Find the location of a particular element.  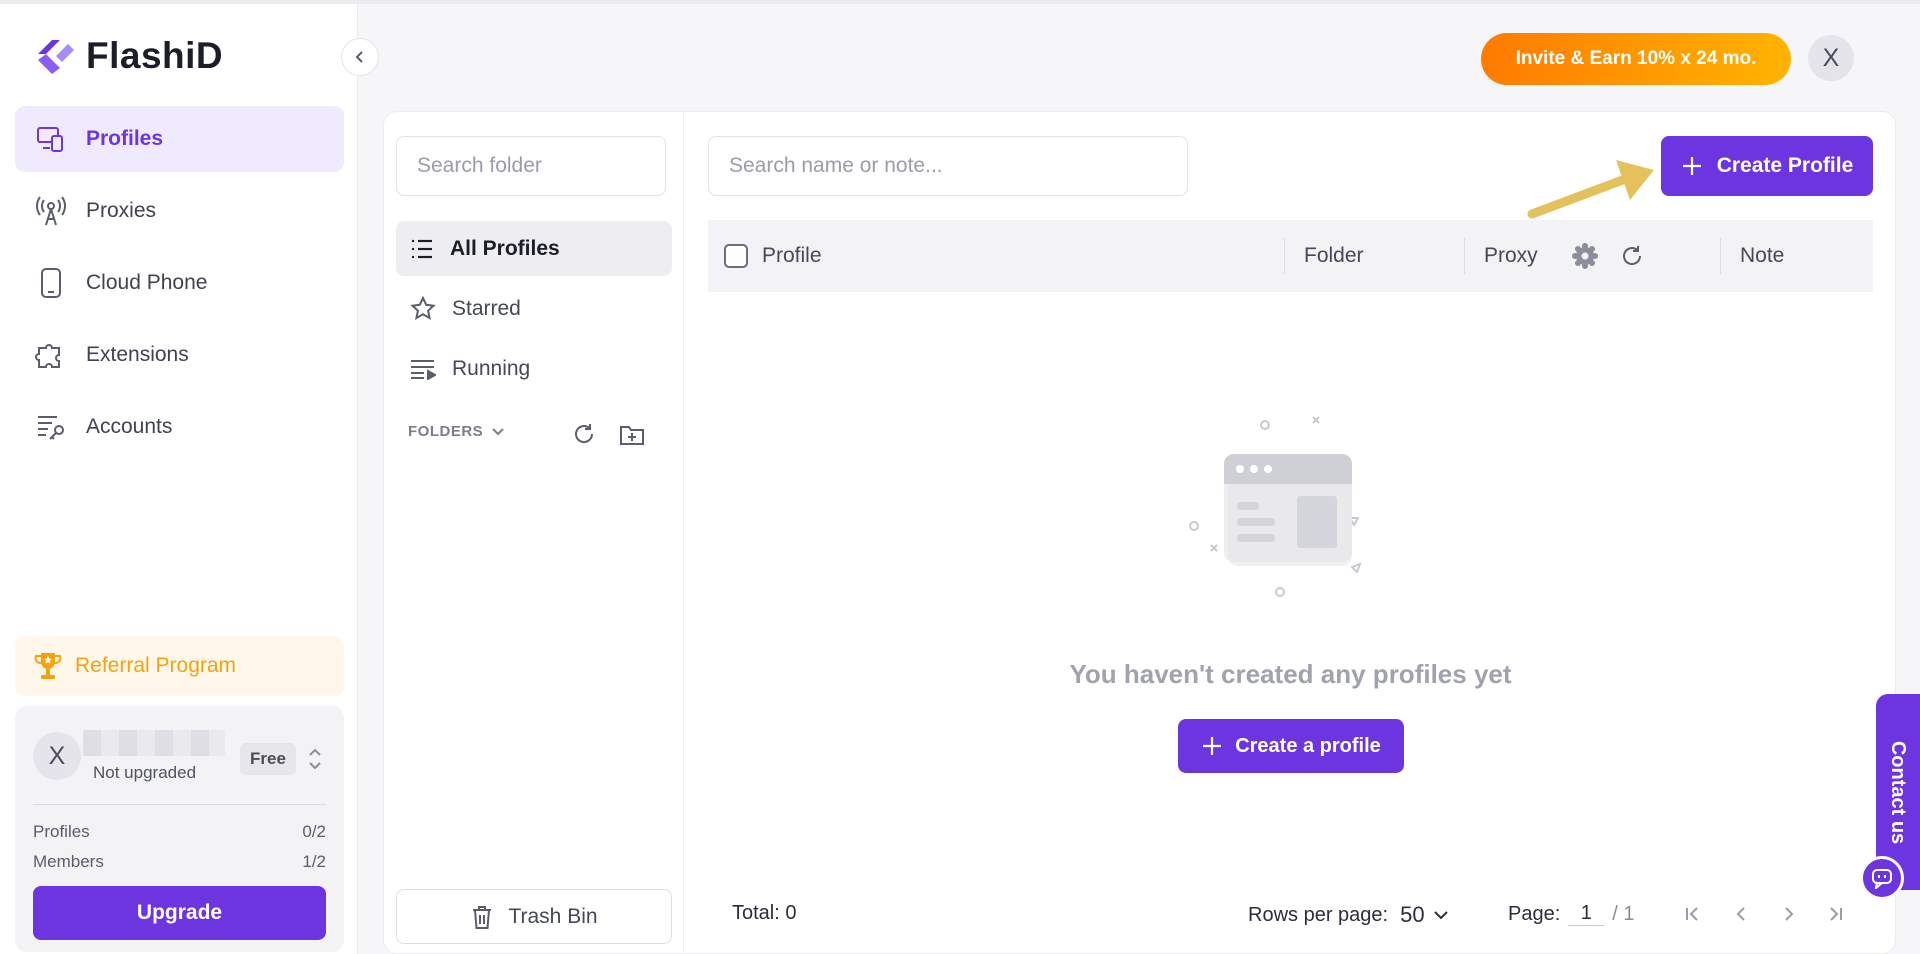

app-logo: FlashiD is located at coordinates (127, 56).